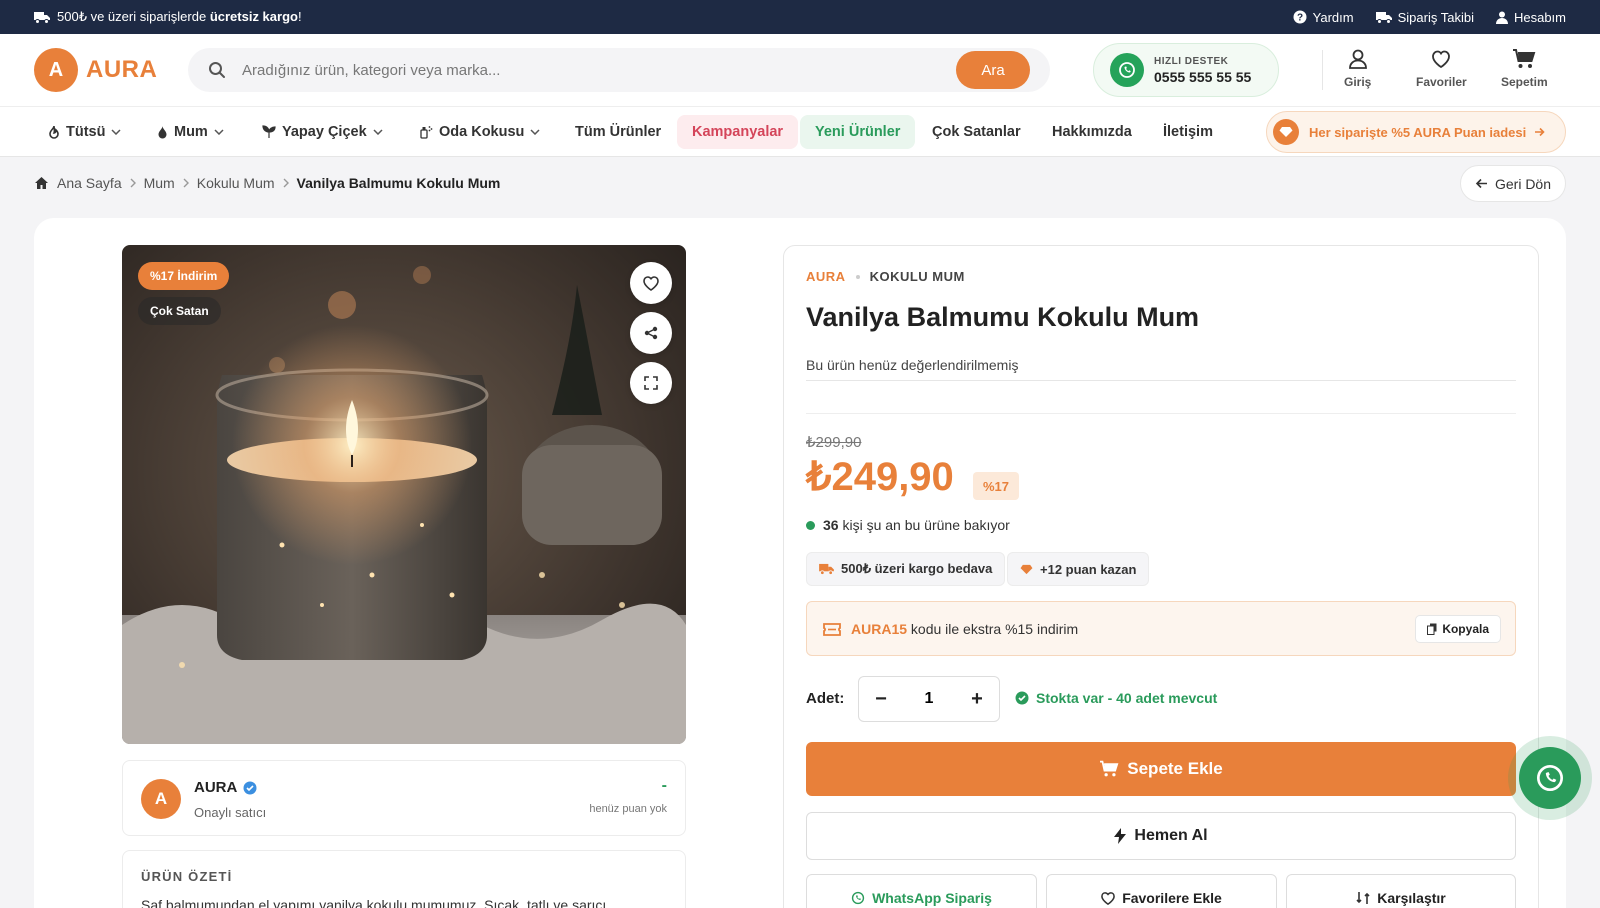 The width and height of the screenshot is (1600, 908). I want to click on nav-item-oda-kokusu: Oda Kokusu, so click(479, 132).